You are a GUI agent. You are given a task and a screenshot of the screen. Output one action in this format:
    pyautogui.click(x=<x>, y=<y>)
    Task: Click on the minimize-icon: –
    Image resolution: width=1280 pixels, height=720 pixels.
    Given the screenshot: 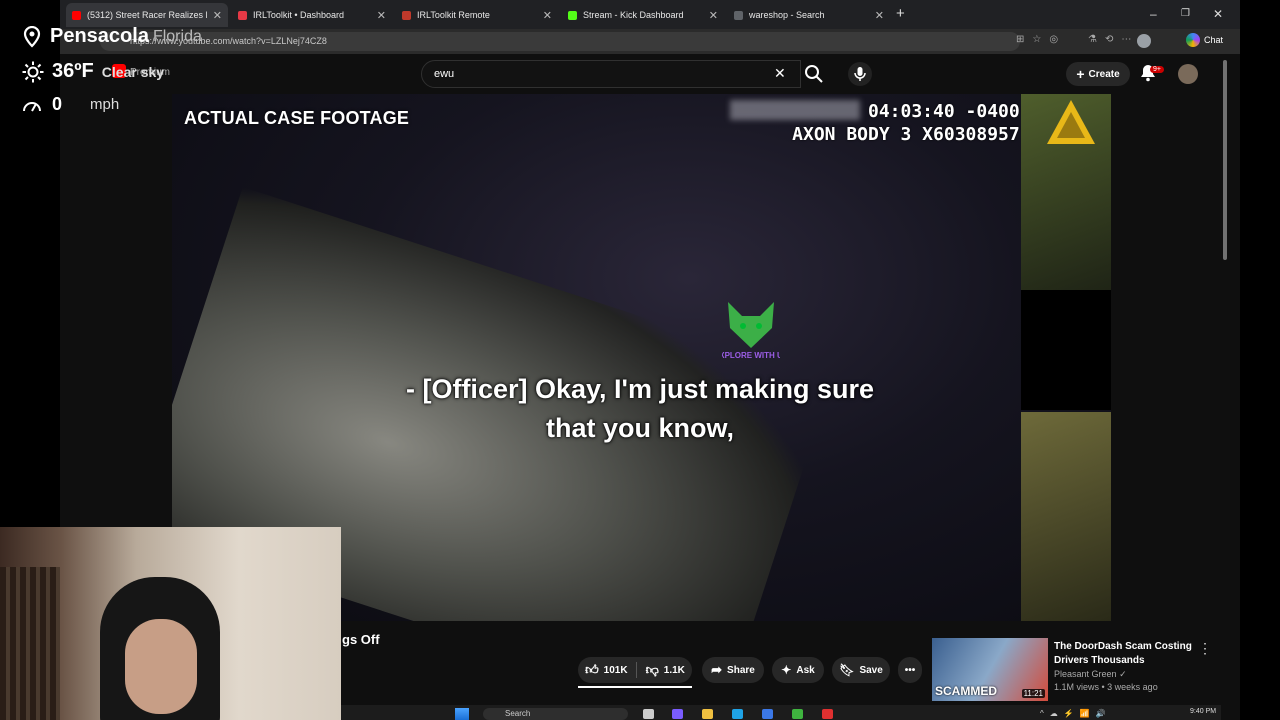 What is the action you would take?
    pyautogui.click(x=1153, y=14)
    